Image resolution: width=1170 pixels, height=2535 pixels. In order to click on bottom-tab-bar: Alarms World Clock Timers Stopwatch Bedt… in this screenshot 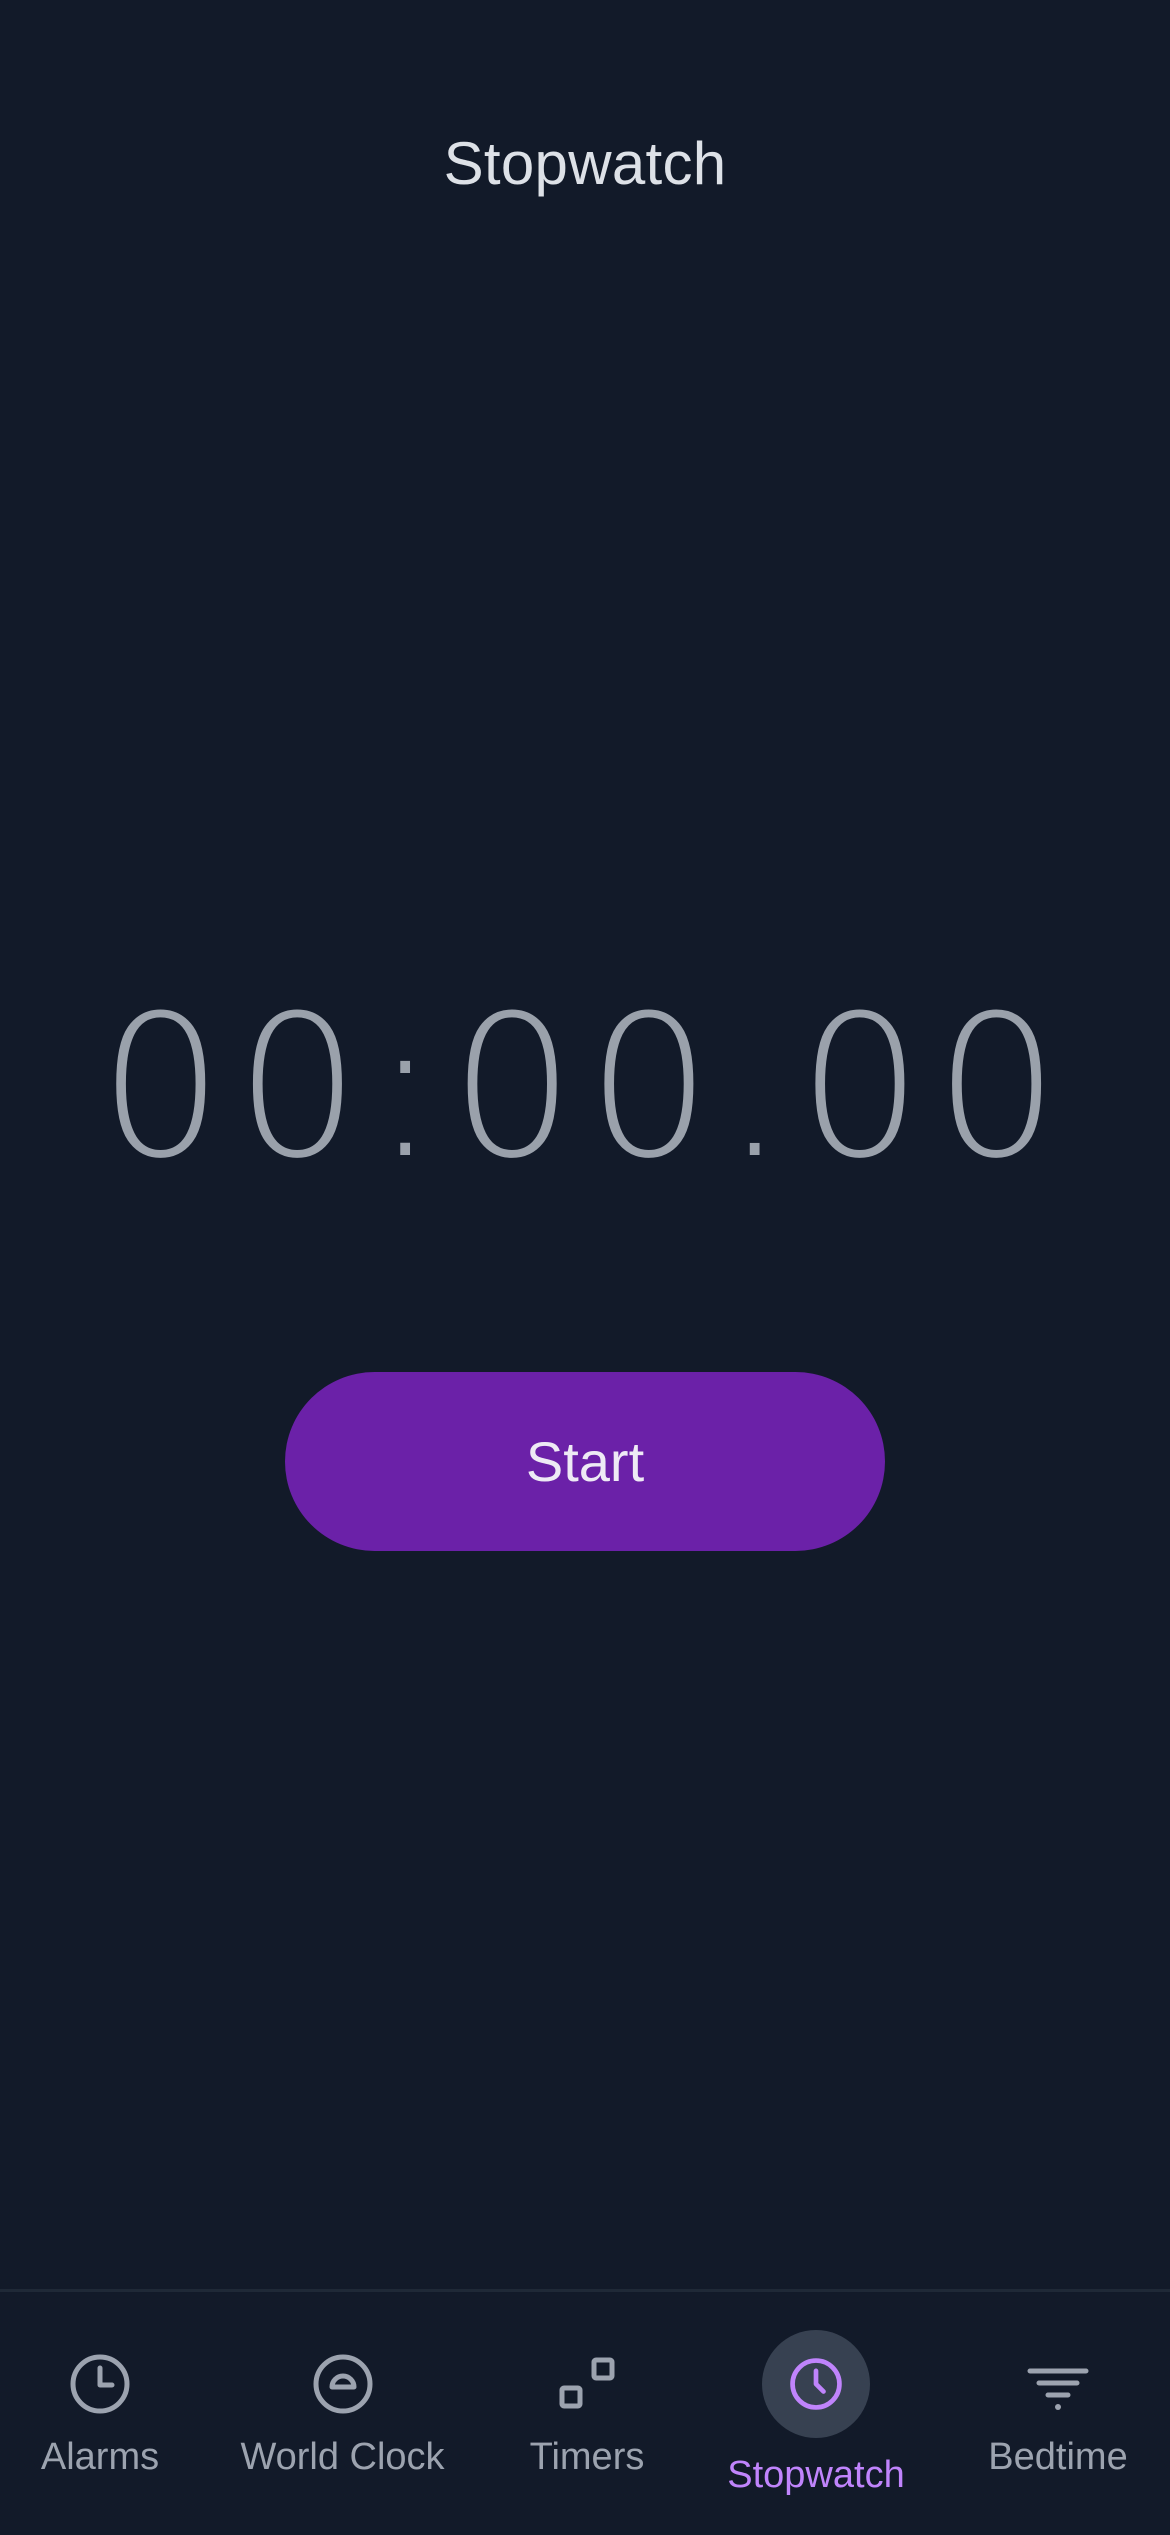, I will do `click(585, 2412)`.